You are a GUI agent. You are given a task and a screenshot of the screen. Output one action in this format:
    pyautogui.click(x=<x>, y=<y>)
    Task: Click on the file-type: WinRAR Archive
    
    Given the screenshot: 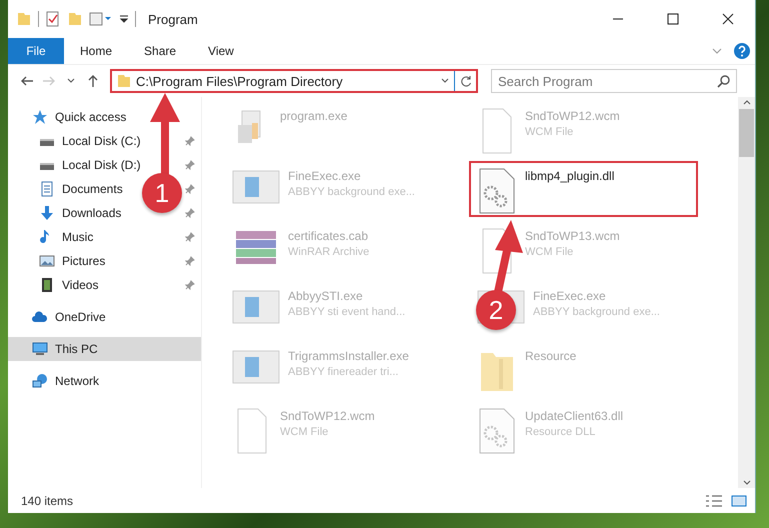 What is the action you would take?
    pyautogui.click(x=329, y=252)
    